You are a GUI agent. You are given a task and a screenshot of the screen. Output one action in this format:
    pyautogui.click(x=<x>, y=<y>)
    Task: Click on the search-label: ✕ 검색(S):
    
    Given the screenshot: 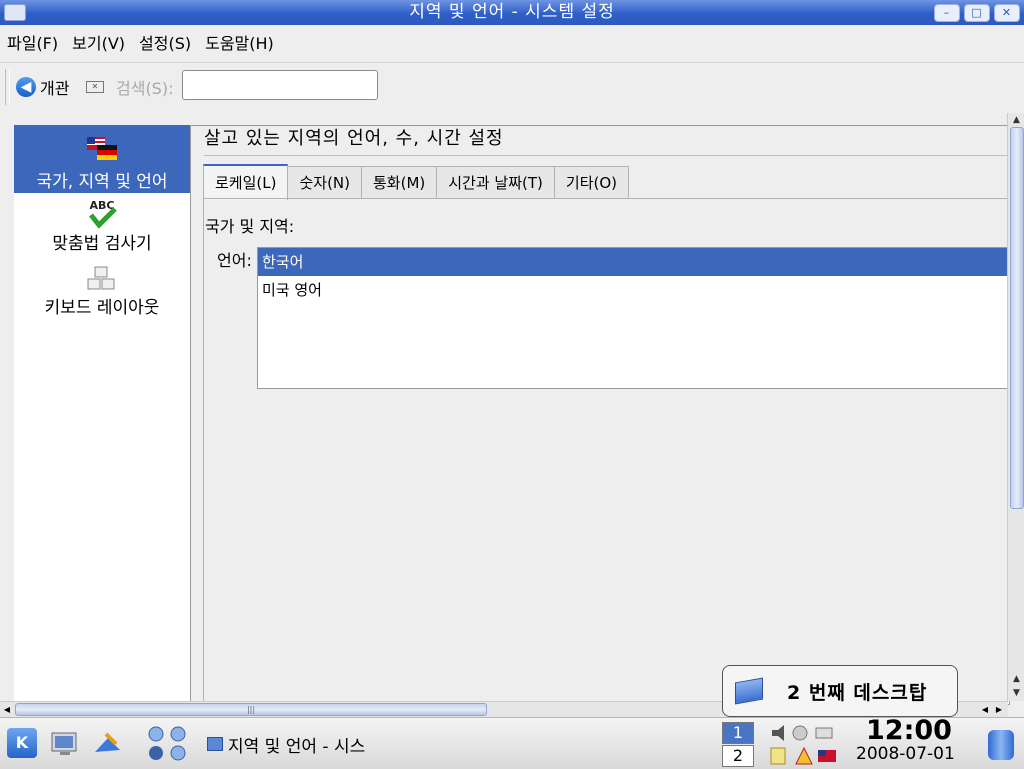 What is the action you would take?
    pyautogui.click(x=129, y=87)
    